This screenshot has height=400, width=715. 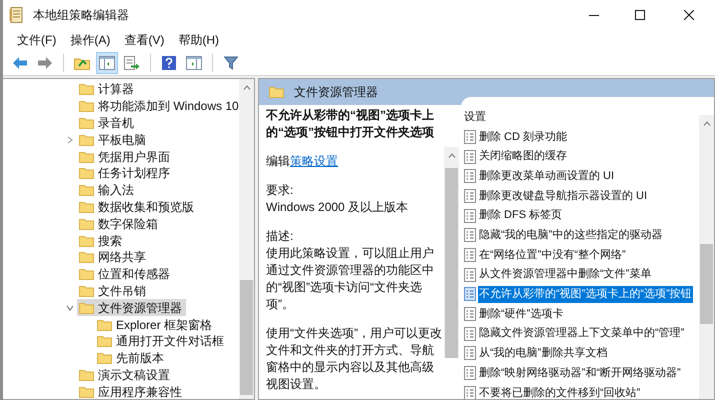 I want to click on policy-setting-item: 从“我的电脑”删除共享文档, so click(x=543, y=353).